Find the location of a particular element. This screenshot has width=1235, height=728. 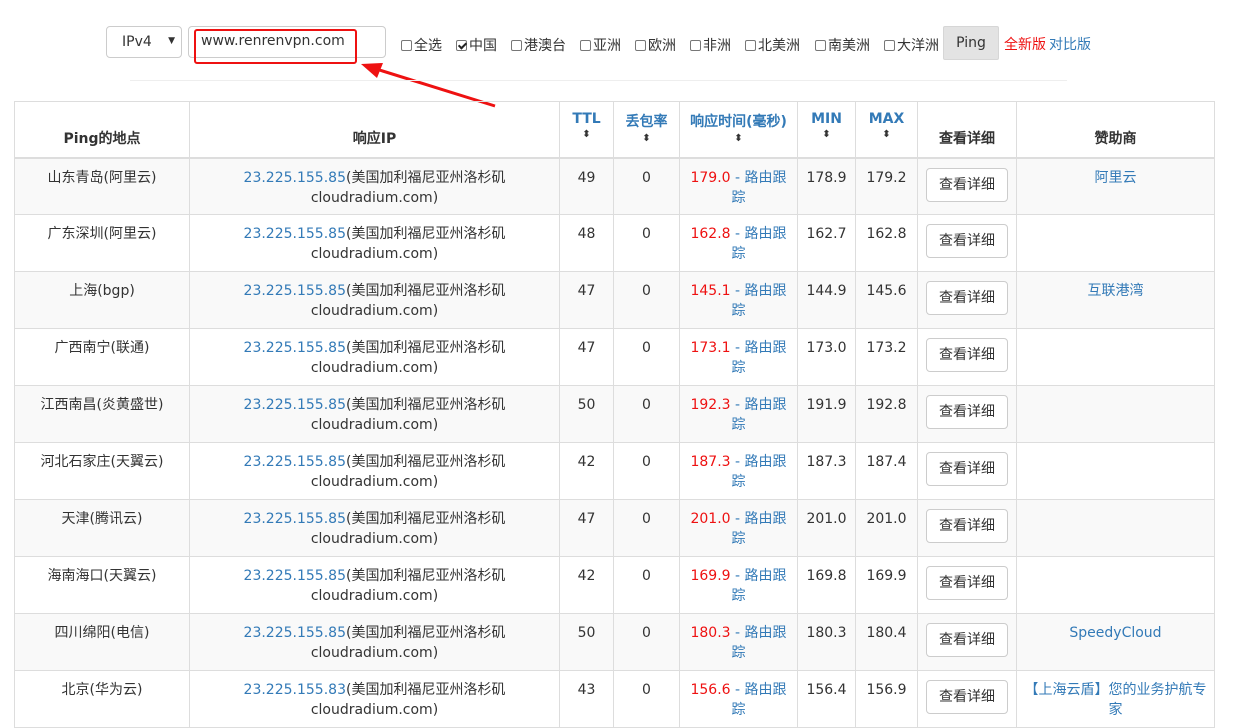

cell-time: 169.9 - 路由跟踪 is located at coordinates (738, 585).